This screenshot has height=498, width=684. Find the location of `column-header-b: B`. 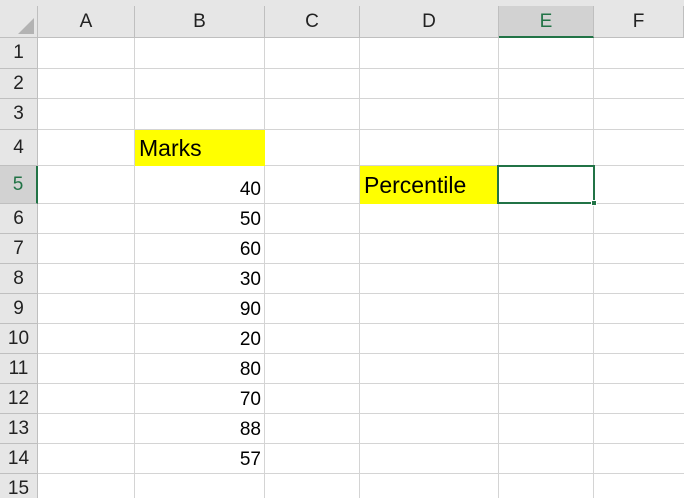

column-header-b: B is located at coordinates (200, 22).